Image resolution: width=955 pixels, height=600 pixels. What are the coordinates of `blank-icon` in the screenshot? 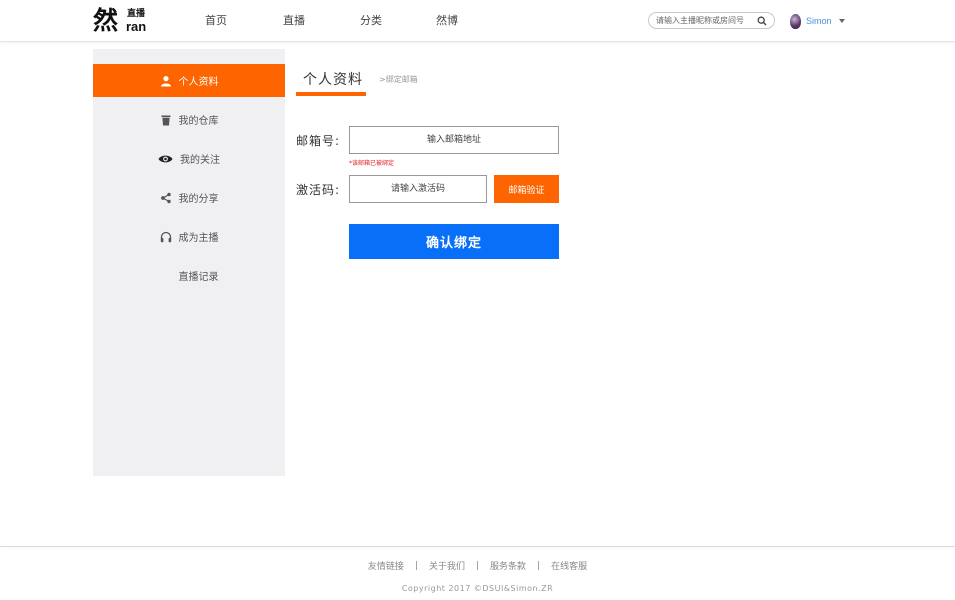 It's located at (166, 276).